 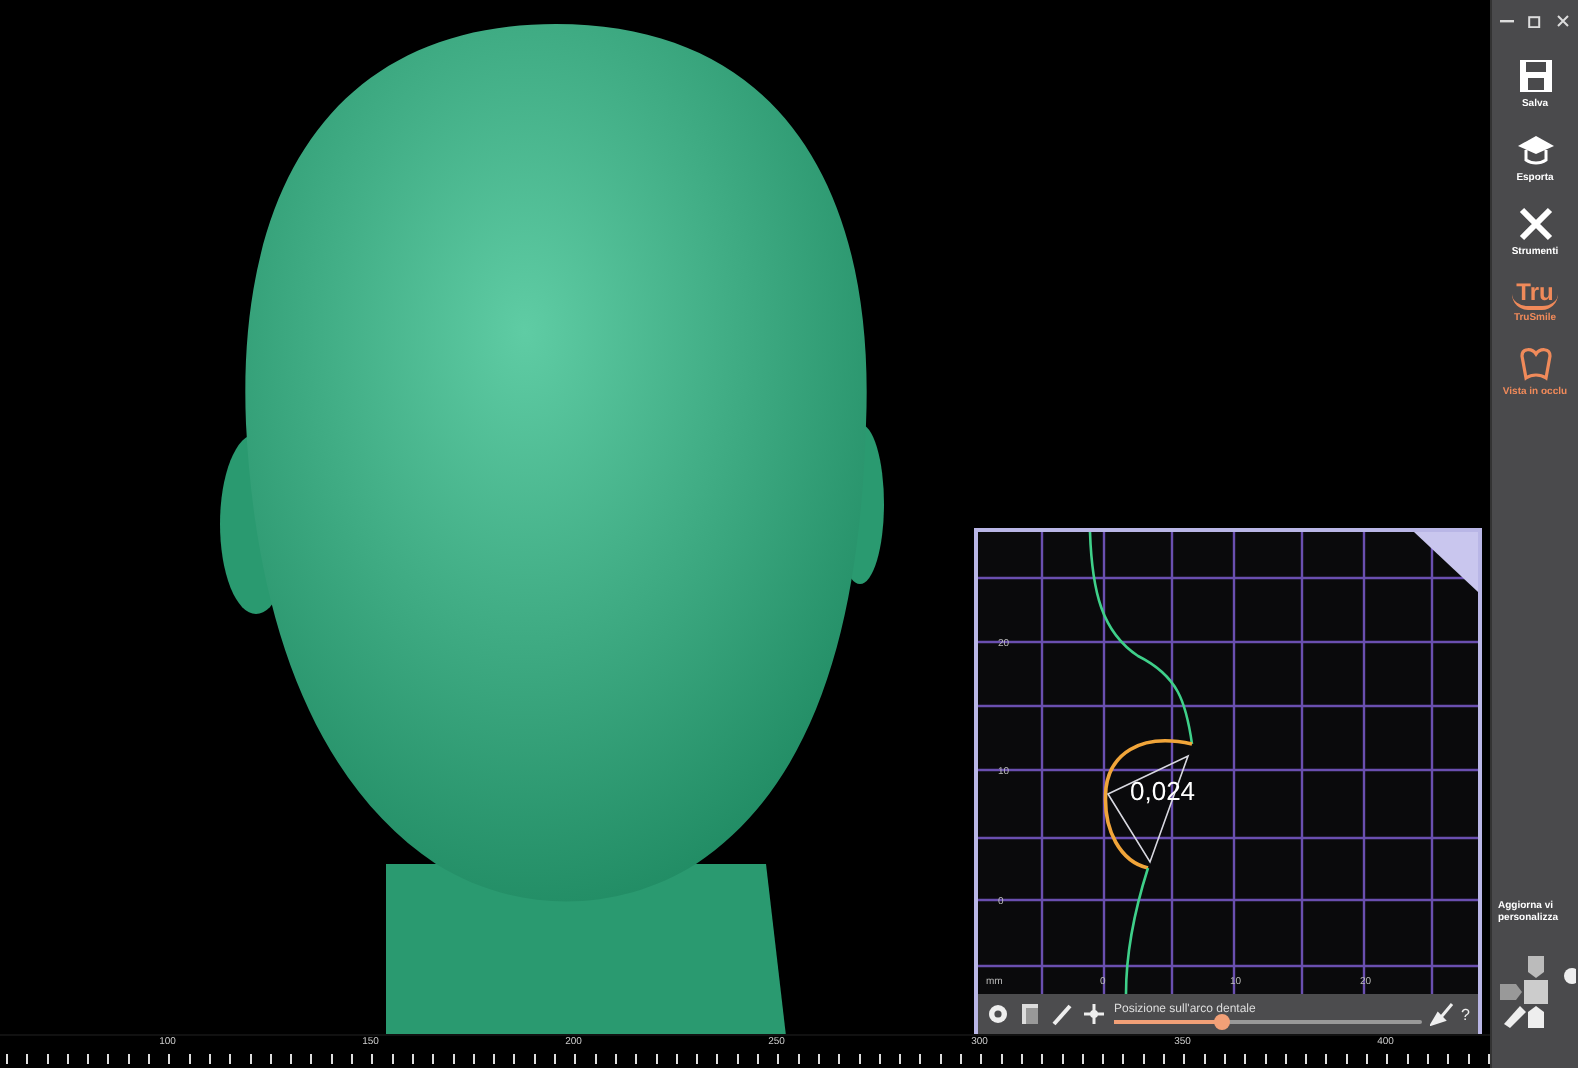 What do you see at coordinates (1535, 294) in the screenshot?
I see `trusmile-logo: Tru` at bounding box center [1535, 294].